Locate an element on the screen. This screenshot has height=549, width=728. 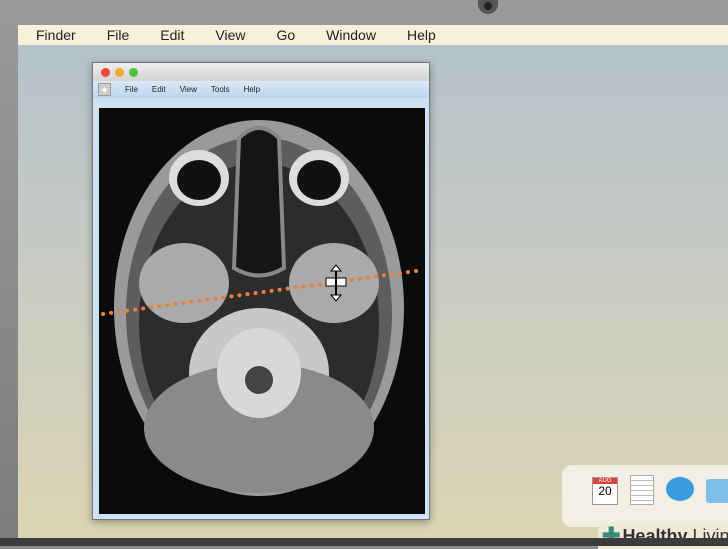
window-menu-file: File is located at coordinates (131, 89).